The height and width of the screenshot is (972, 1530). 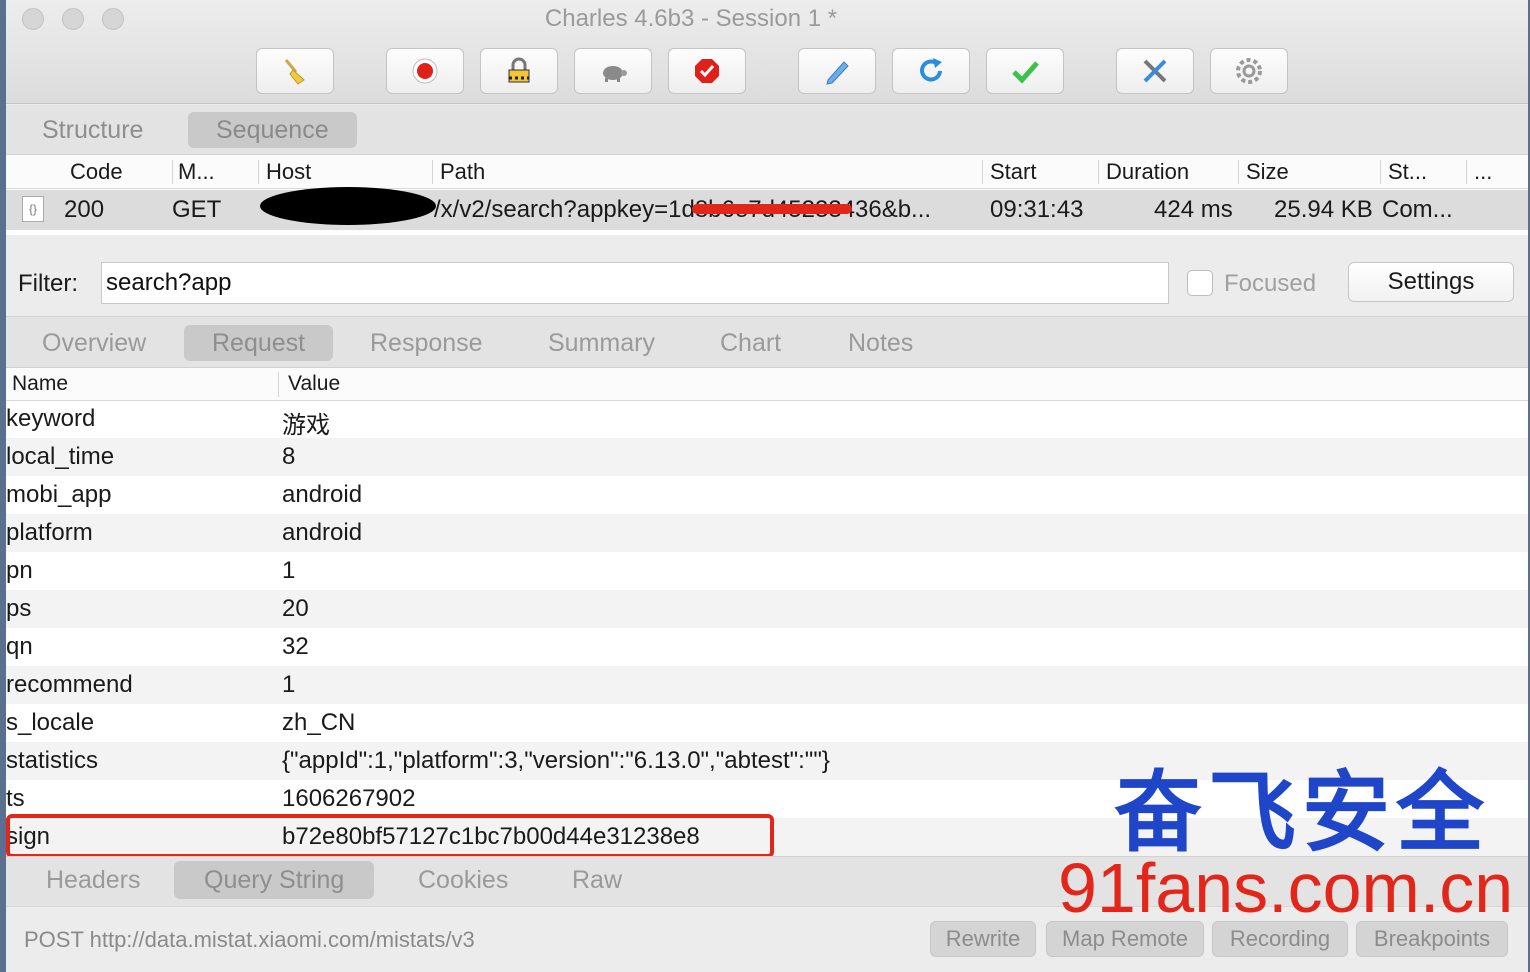 What do you see at coordinates (767, 533) in the screenshot?
I see `table-row: platform android` at bounding box center [767, 533].